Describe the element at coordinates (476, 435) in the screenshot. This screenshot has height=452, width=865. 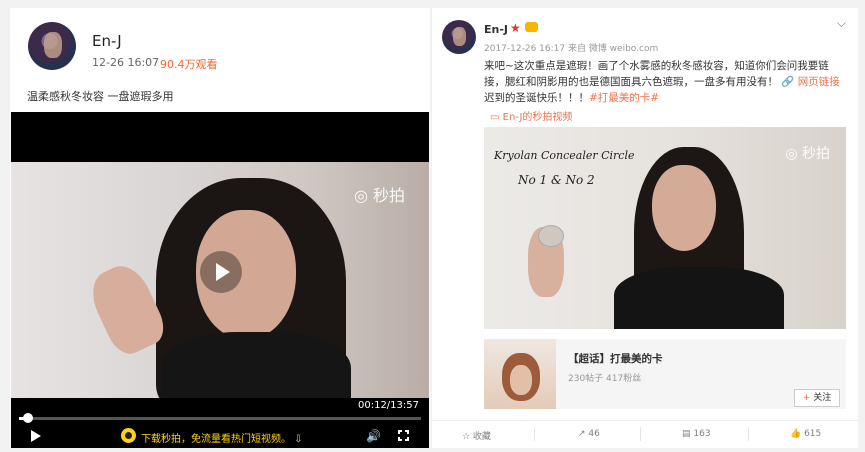
I see `favorite-button: ☆ 收藏` at that location.